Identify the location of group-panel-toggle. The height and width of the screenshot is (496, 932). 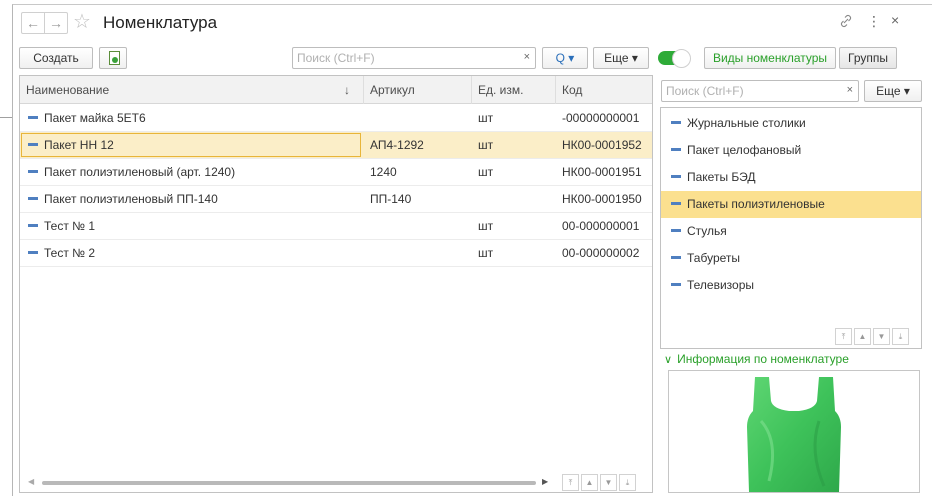
(674, 58).